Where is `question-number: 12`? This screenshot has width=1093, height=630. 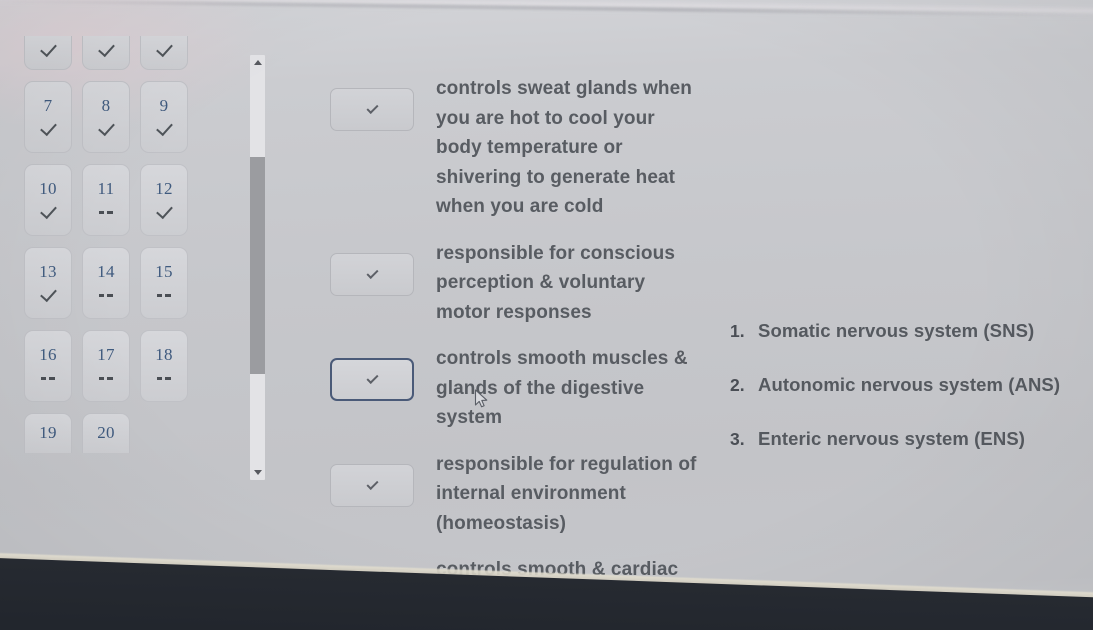 question-number: 12 is located at coordinates (164, 188).